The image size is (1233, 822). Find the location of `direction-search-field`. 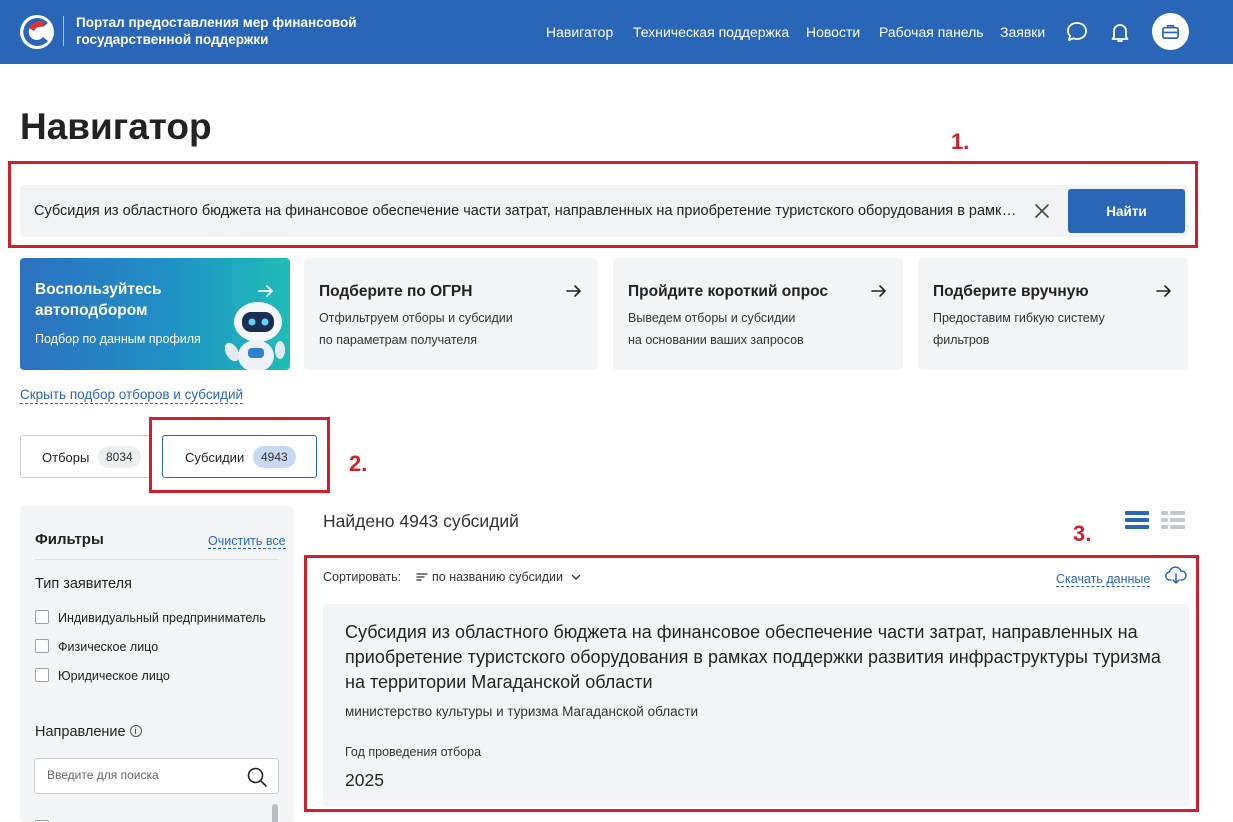

direction-search-field is located at coordinates (156, 776).